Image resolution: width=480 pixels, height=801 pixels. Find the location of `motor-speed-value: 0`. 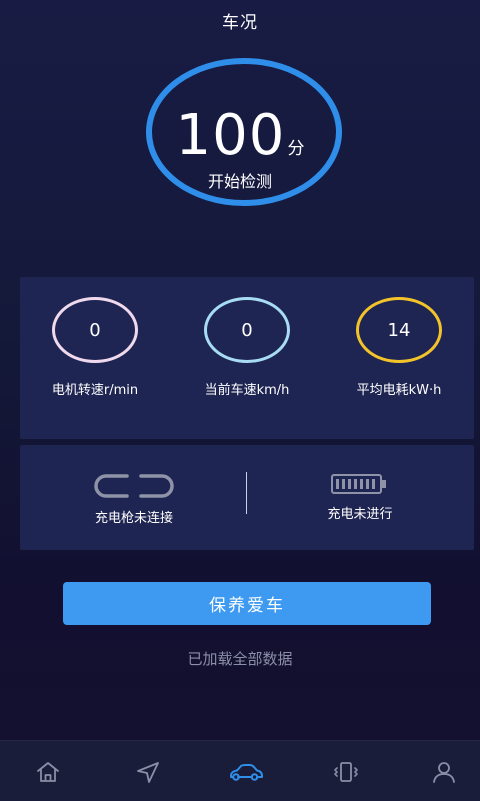

motor-speed-value: 0 is located at coordinates (95, 330).